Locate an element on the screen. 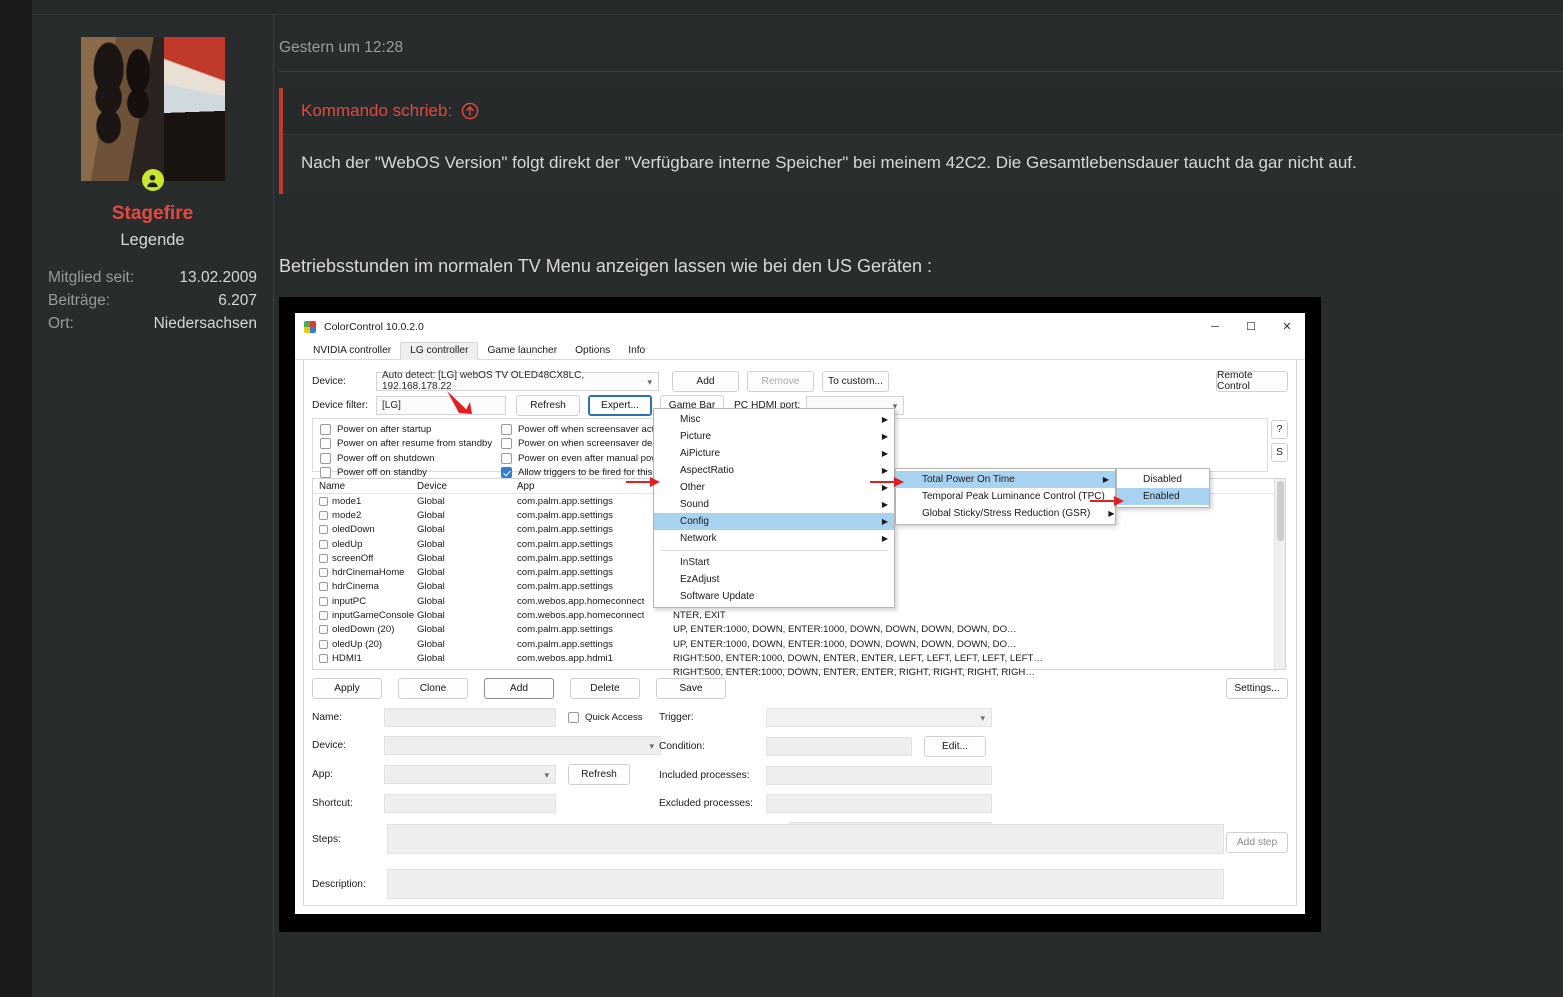 This screenshot has width=1563, height=997. submenu-item-global-sticky-stress-reduction-gsr: Global Sticky/Stress Reduction (GSR) ▶ is located at coordinates (1005, 513).